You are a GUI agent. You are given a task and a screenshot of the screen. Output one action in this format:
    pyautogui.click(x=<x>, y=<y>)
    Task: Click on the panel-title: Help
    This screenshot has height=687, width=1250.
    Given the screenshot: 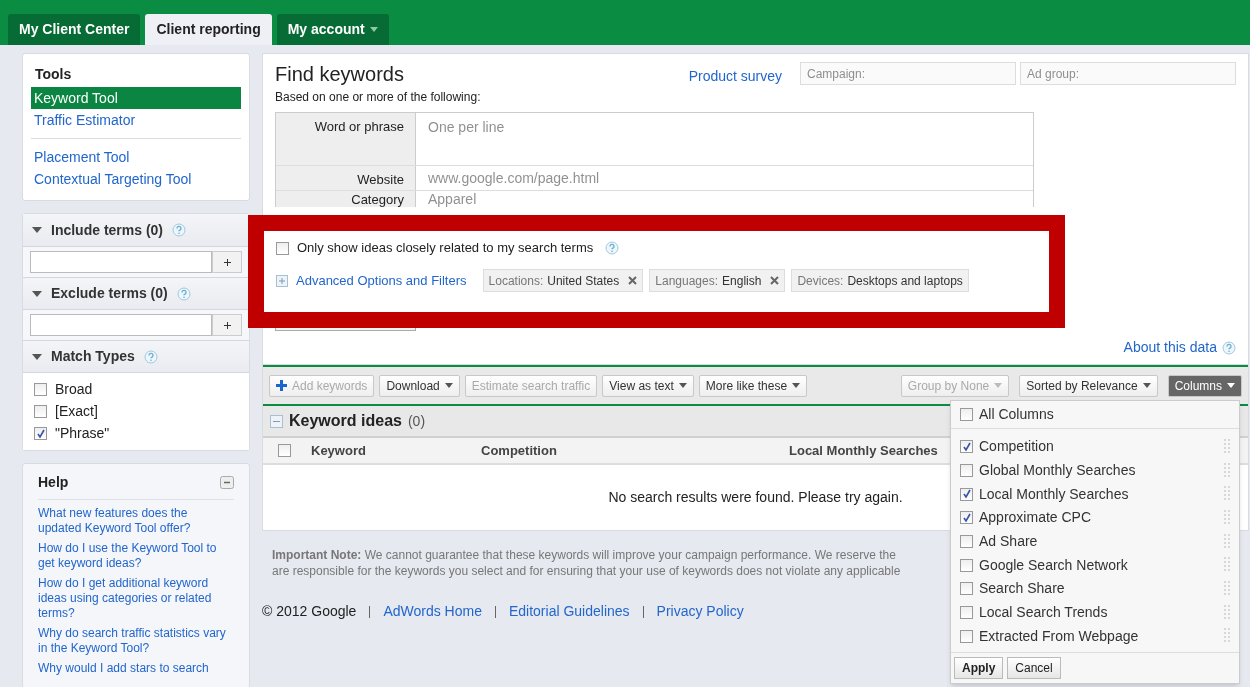 What is the action you would take?
    pyautogui.click(x=53, y=482)
    